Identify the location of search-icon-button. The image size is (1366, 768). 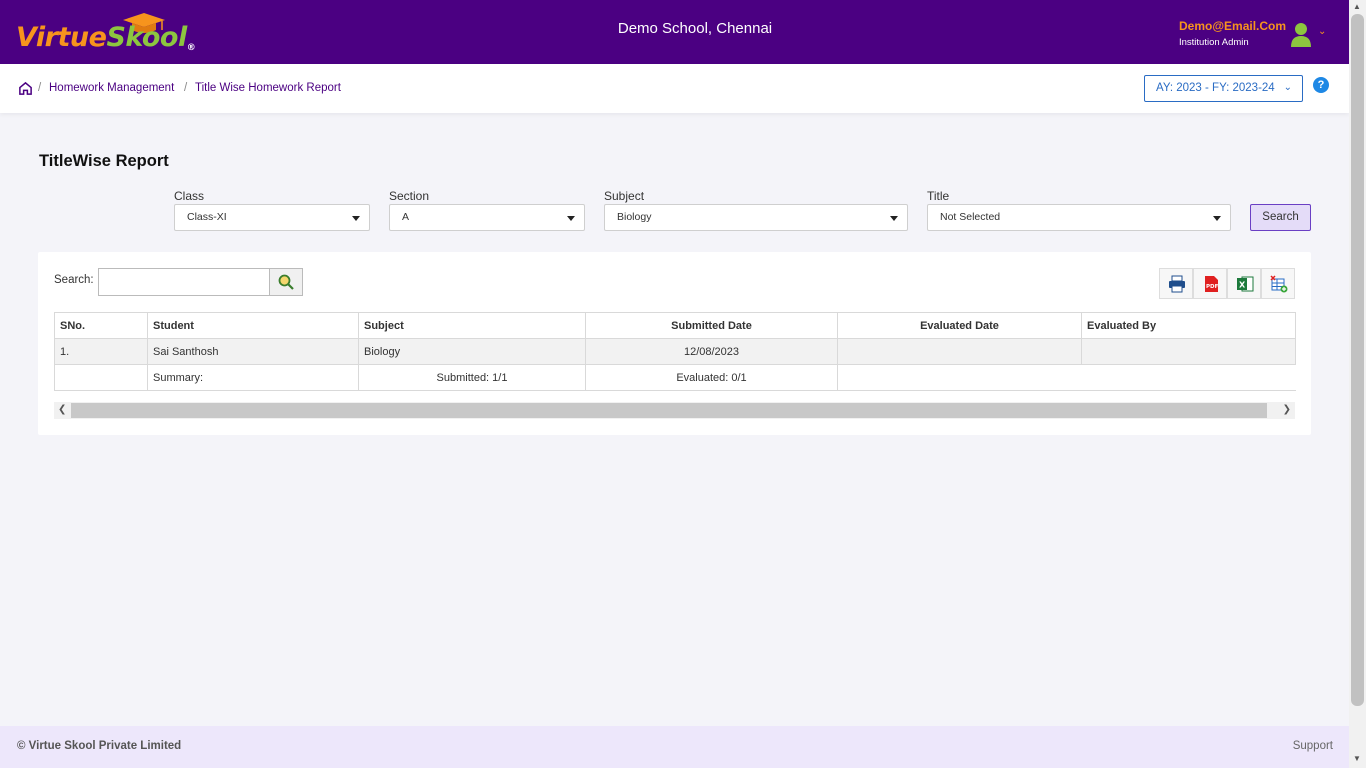
(286, 282).